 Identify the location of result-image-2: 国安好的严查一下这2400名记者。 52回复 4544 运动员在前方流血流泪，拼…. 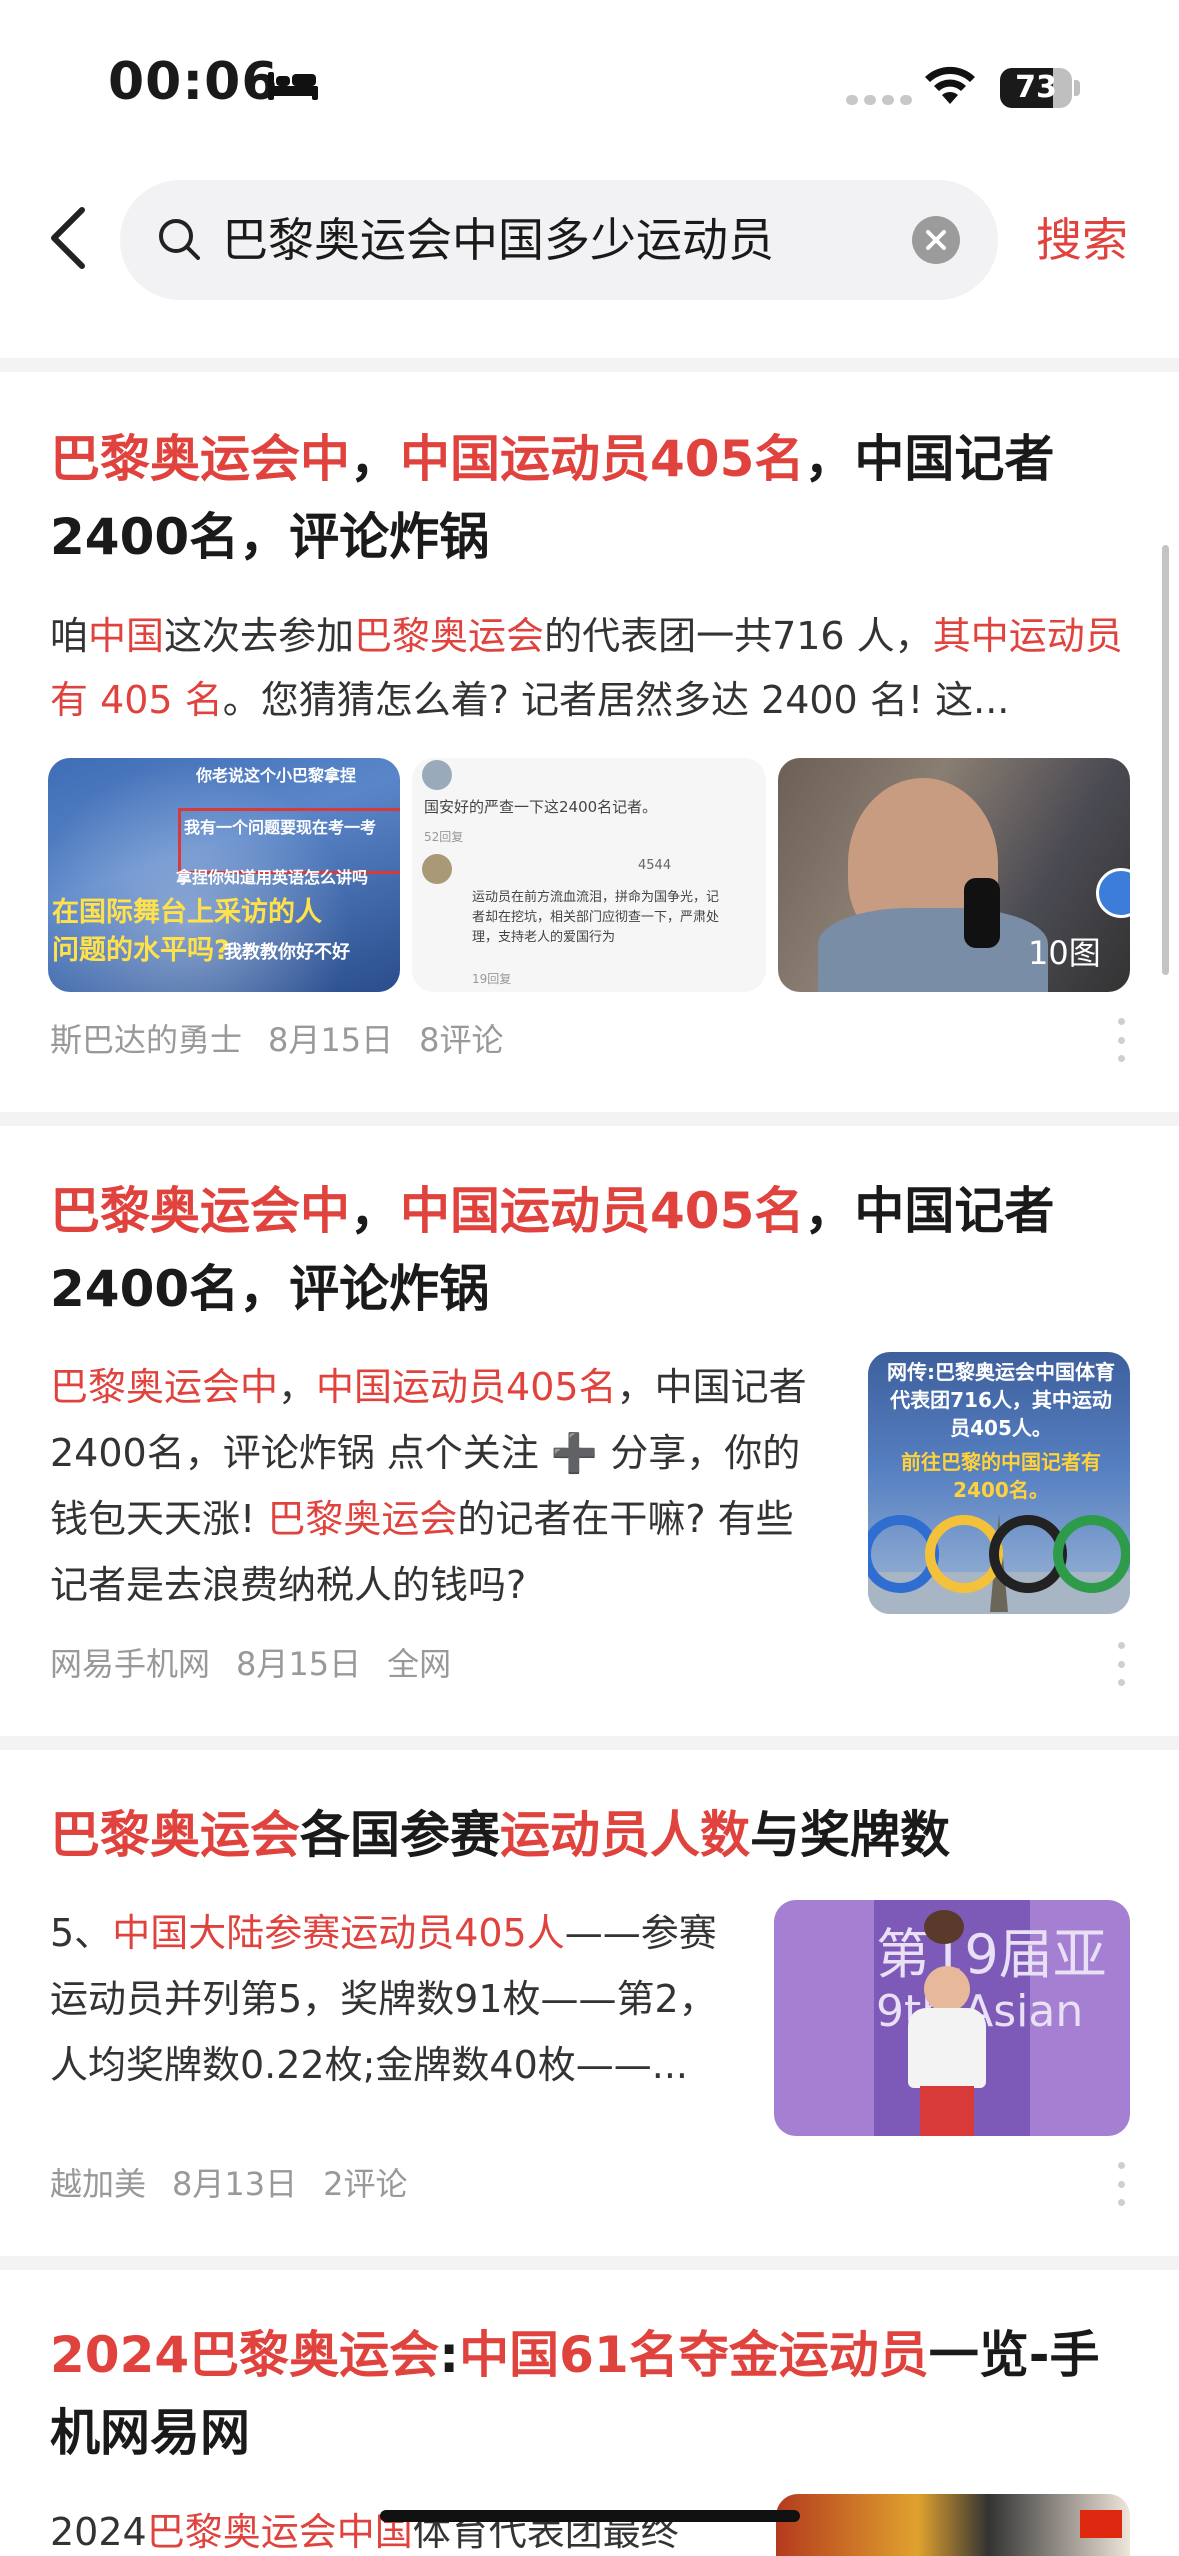
(589, 875).